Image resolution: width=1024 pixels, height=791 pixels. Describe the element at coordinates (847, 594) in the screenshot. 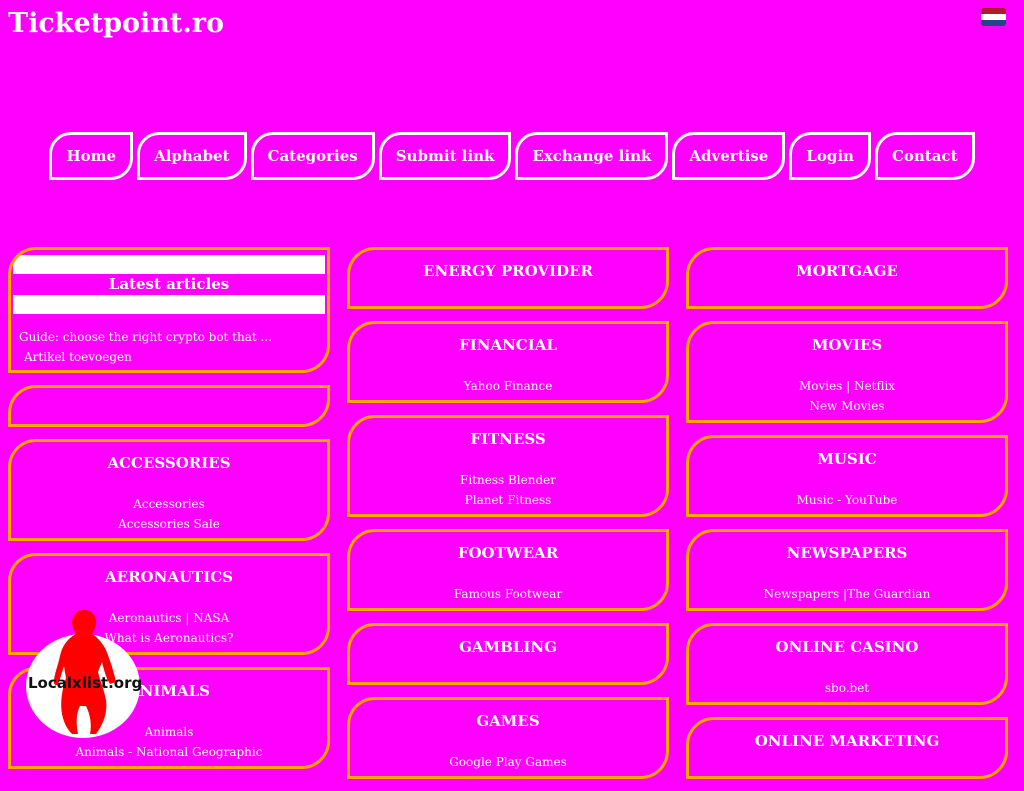

I see `category-link: Newspapers |The Guardian` at that location.